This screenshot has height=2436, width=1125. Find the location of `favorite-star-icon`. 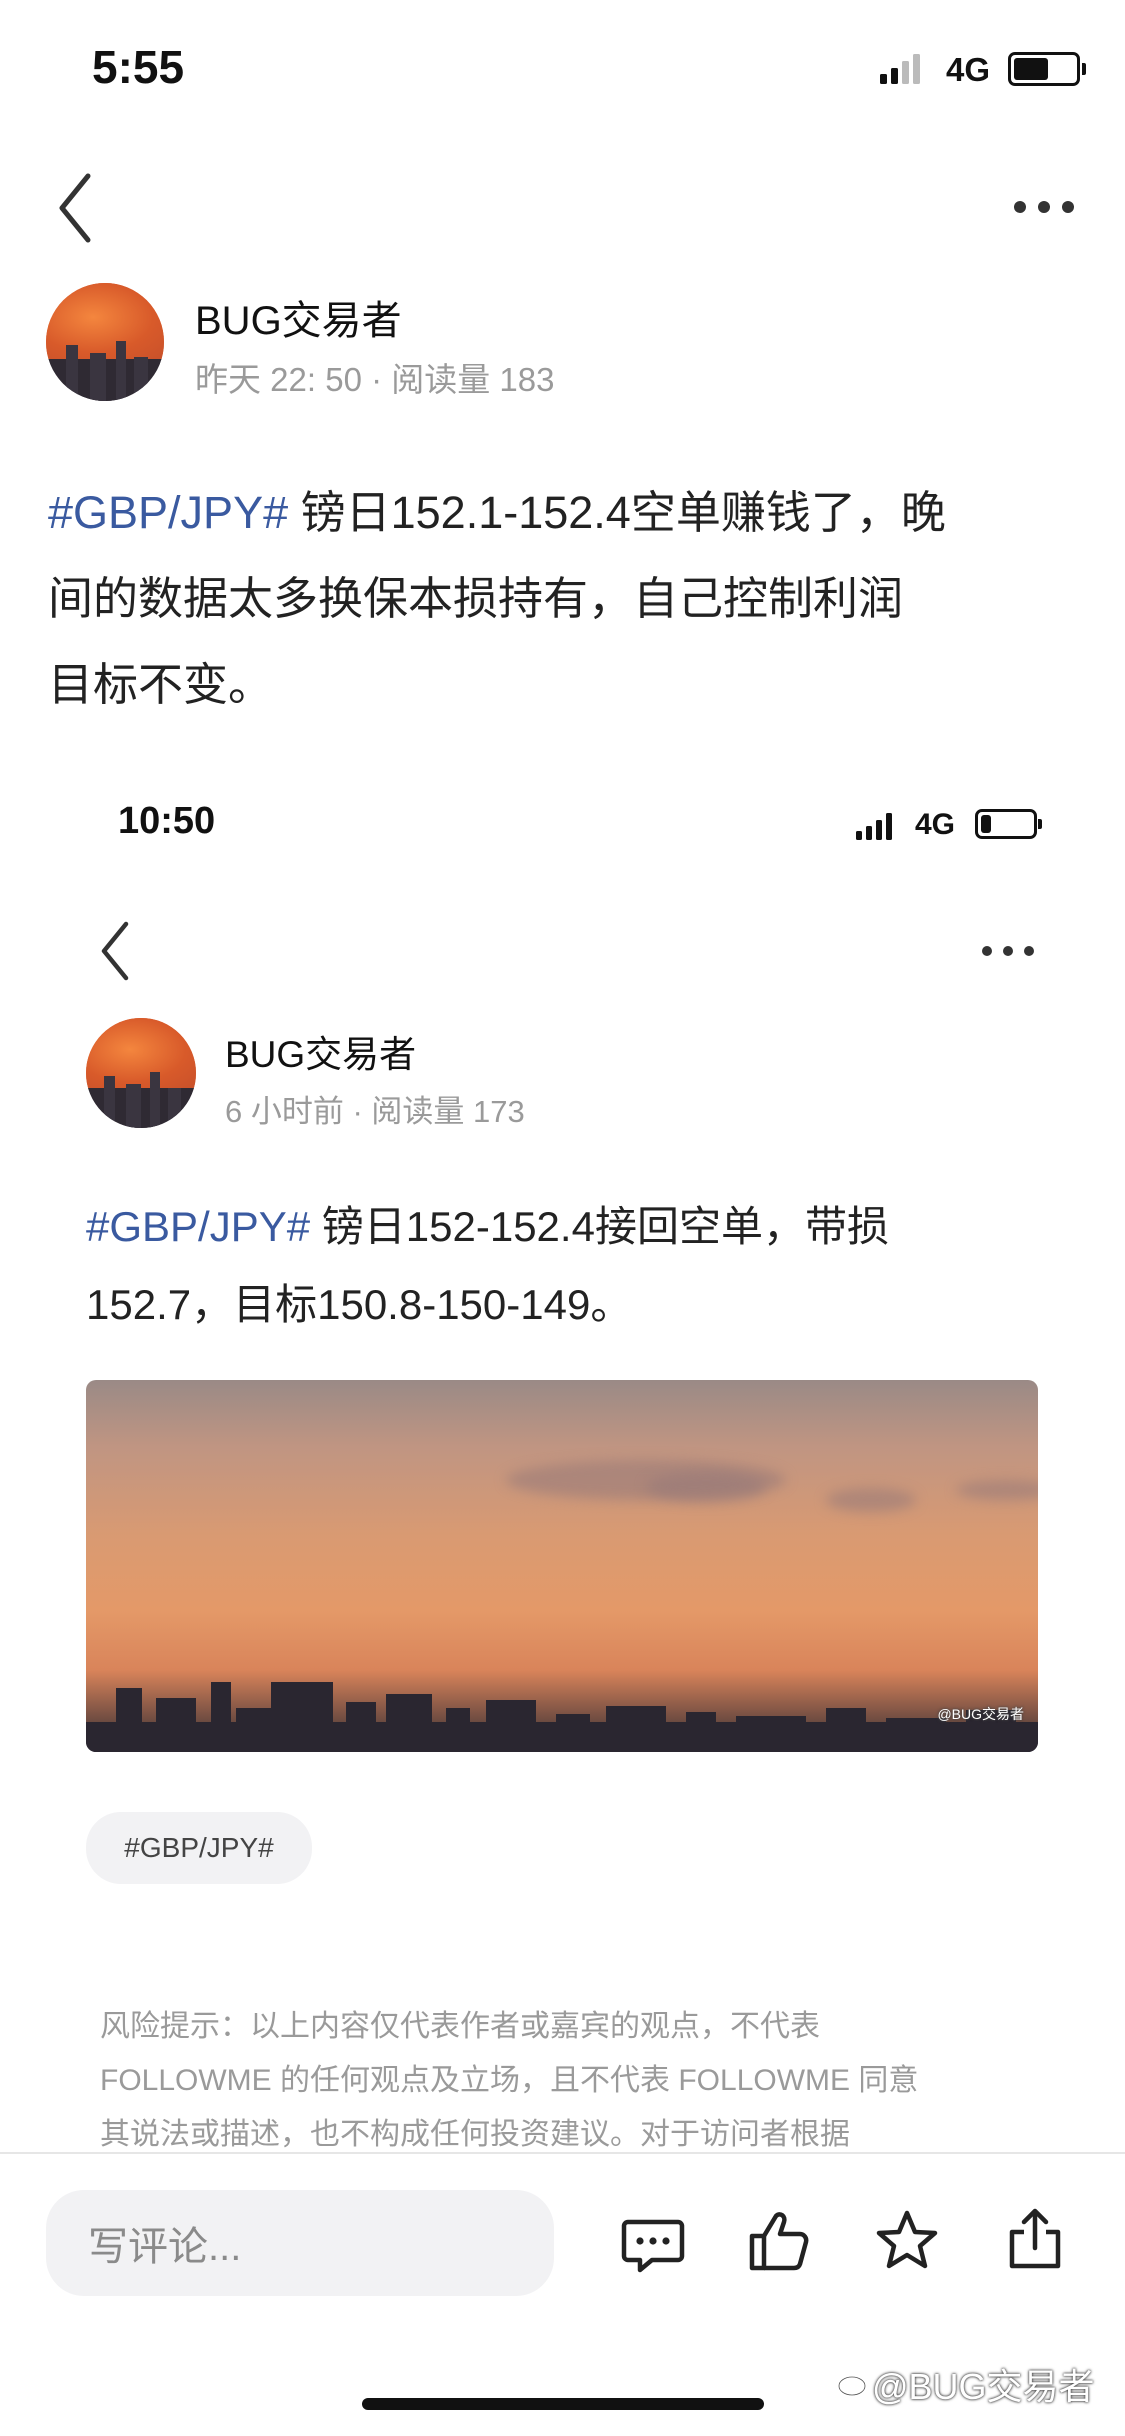

favorite-star-icon is located at coordinates (907, 2239).